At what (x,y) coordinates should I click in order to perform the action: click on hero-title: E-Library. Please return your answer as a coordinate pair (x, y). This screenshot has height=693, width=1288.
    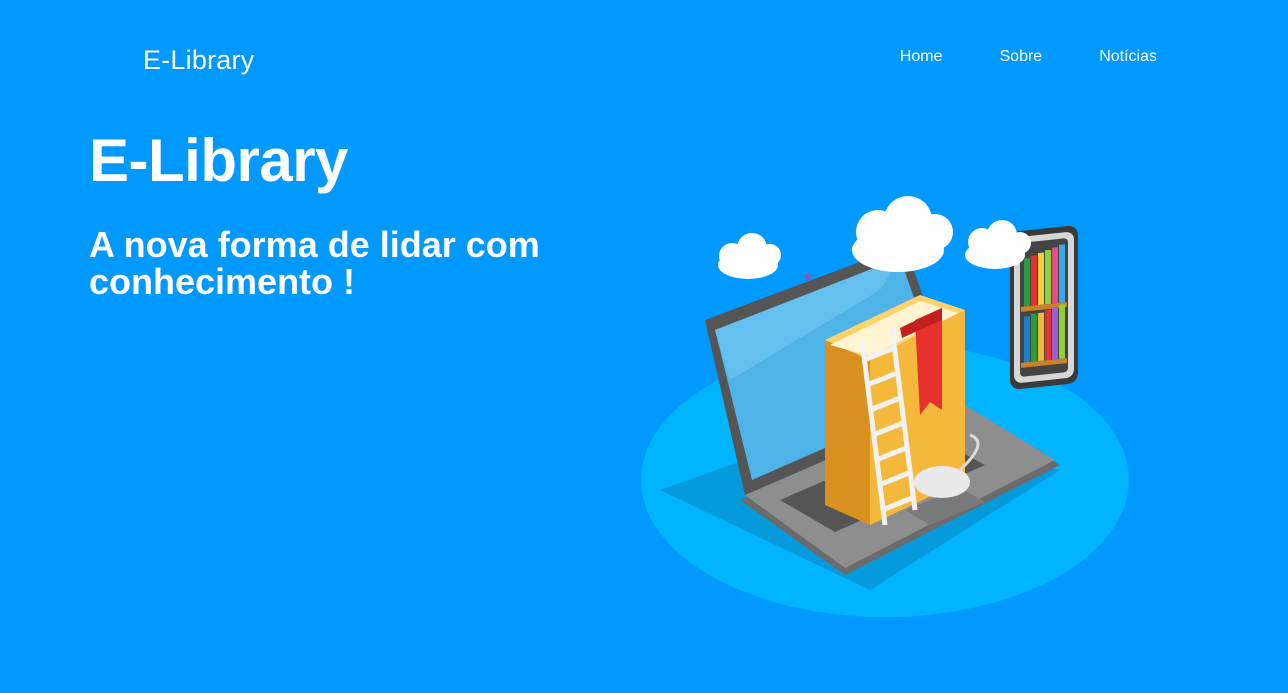
    Looking at the image, I should click on (218, 160).